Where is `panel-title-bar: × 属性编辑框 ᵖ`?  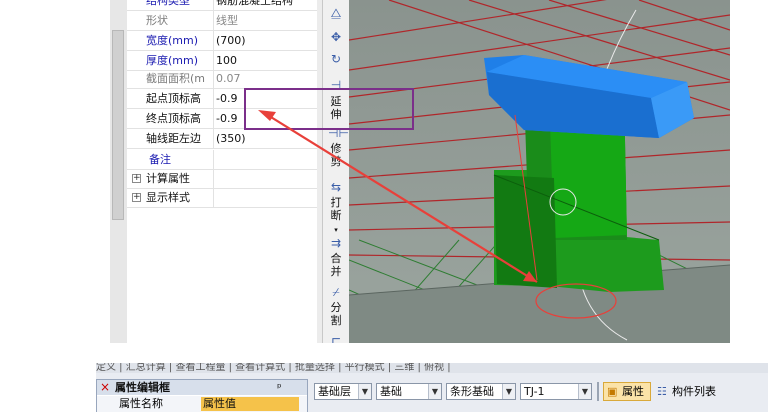 panel-title-bar: × 属性编辑框 ᵖ is located at coordinates (202, 387).